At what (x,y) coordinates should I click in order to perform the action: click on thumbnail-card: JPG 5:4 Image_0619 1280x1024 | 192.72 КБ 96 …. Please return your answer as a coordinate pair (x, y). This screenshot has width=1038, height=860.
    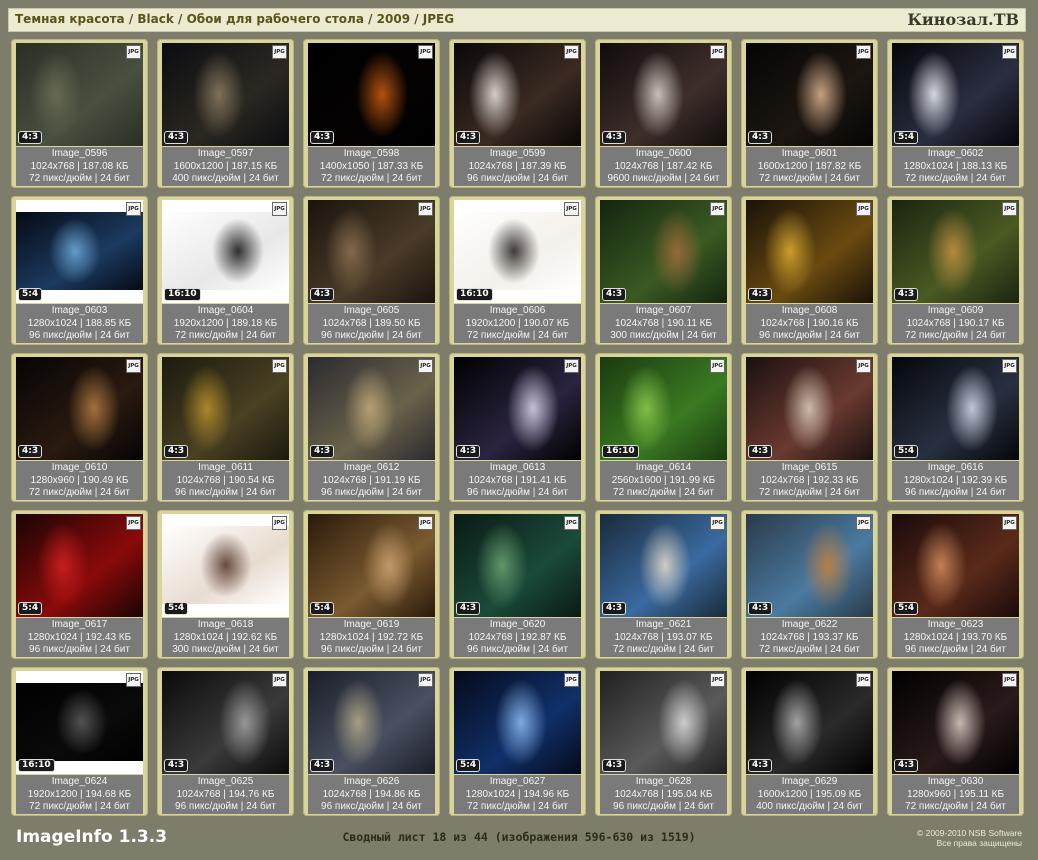
    Looking at the image, I should click on (371, 584).